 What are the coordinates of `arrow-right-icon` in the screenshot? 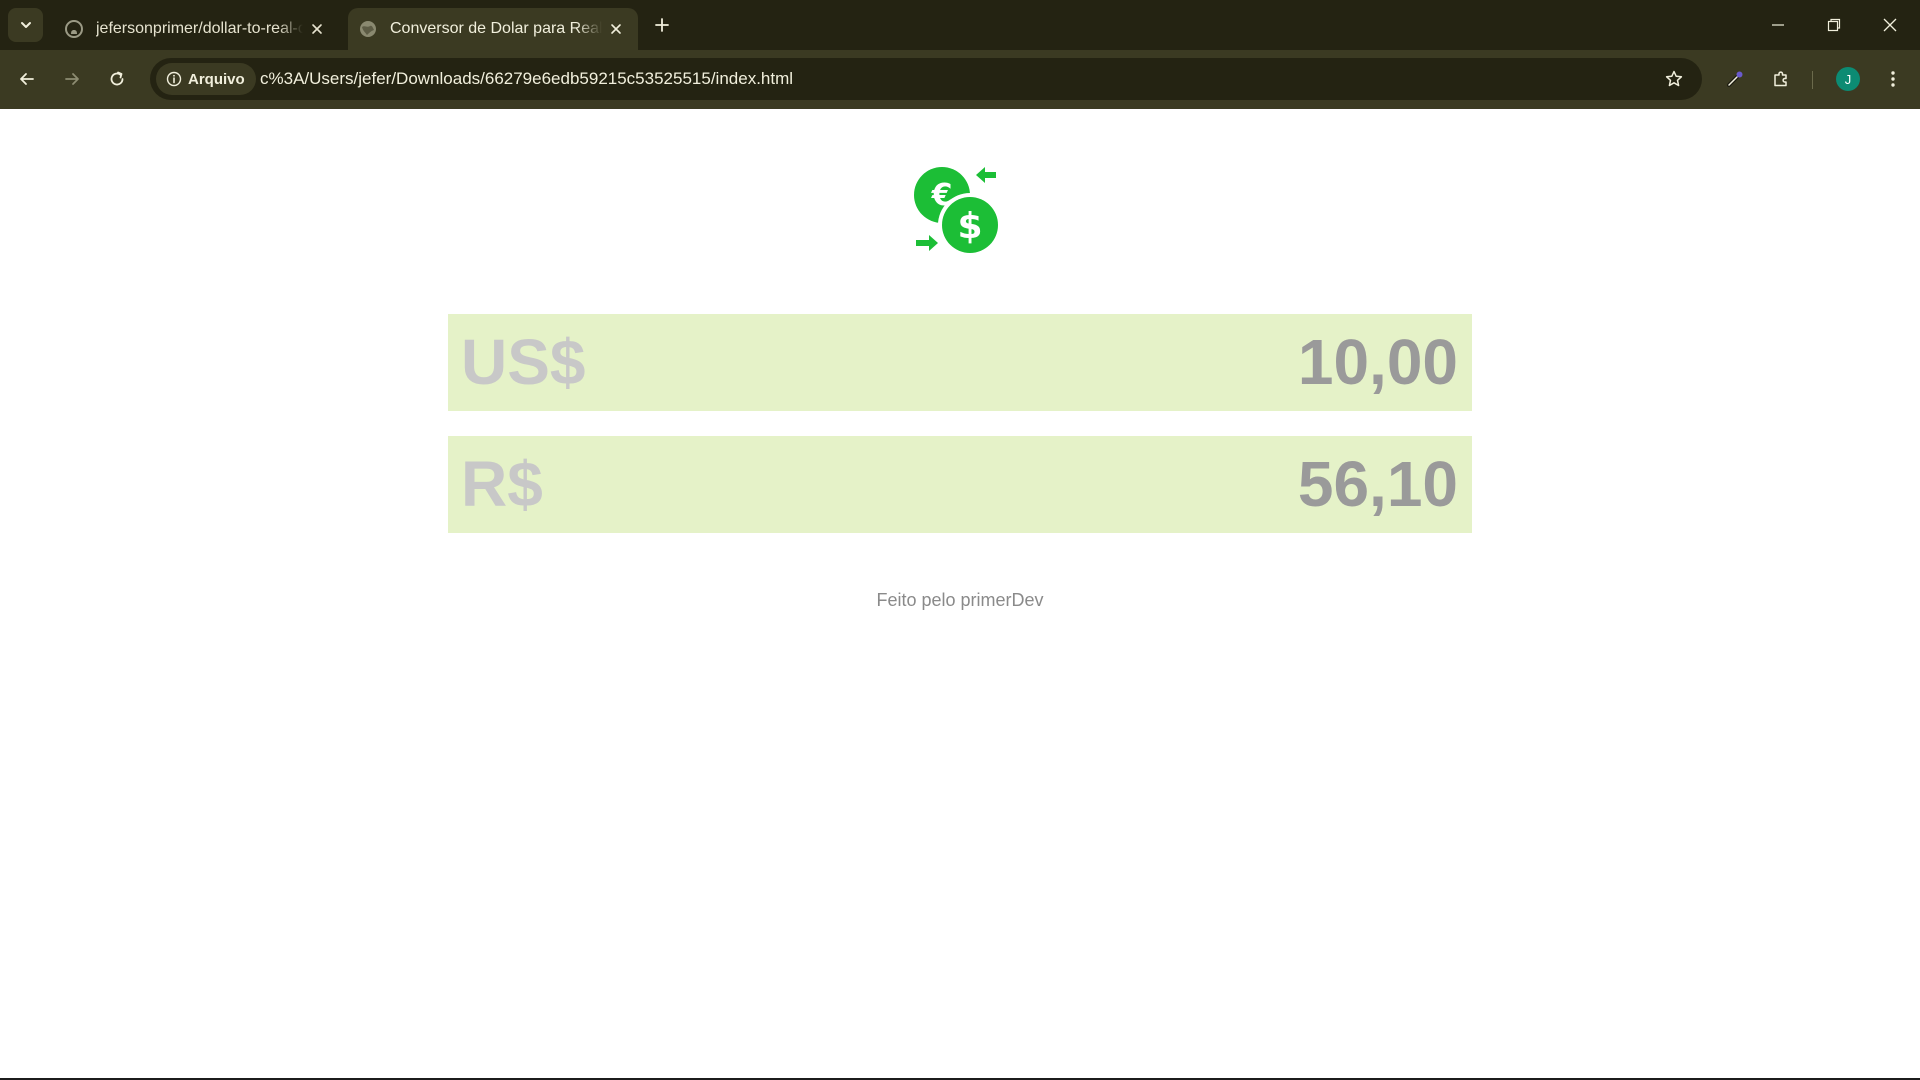 It's located at (72, 79).